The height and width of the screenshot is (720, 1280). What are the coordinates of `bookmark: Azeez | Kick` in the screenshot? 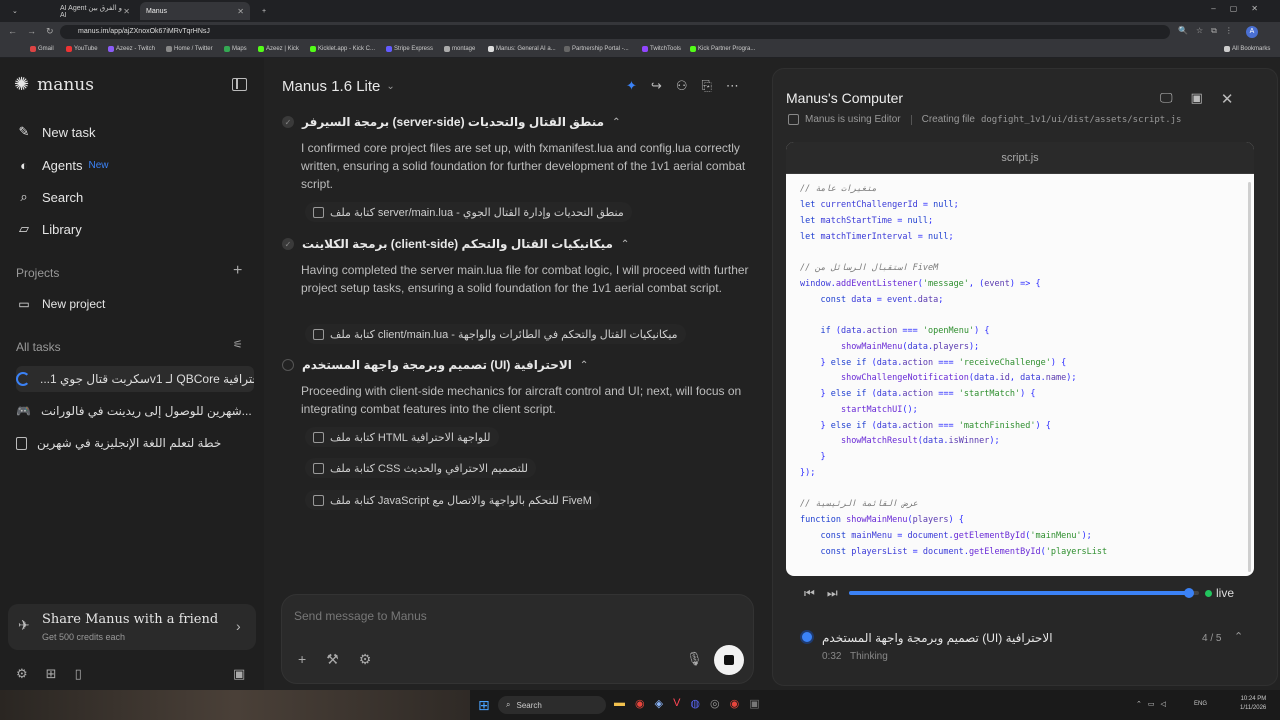 It's located at (278, 49).